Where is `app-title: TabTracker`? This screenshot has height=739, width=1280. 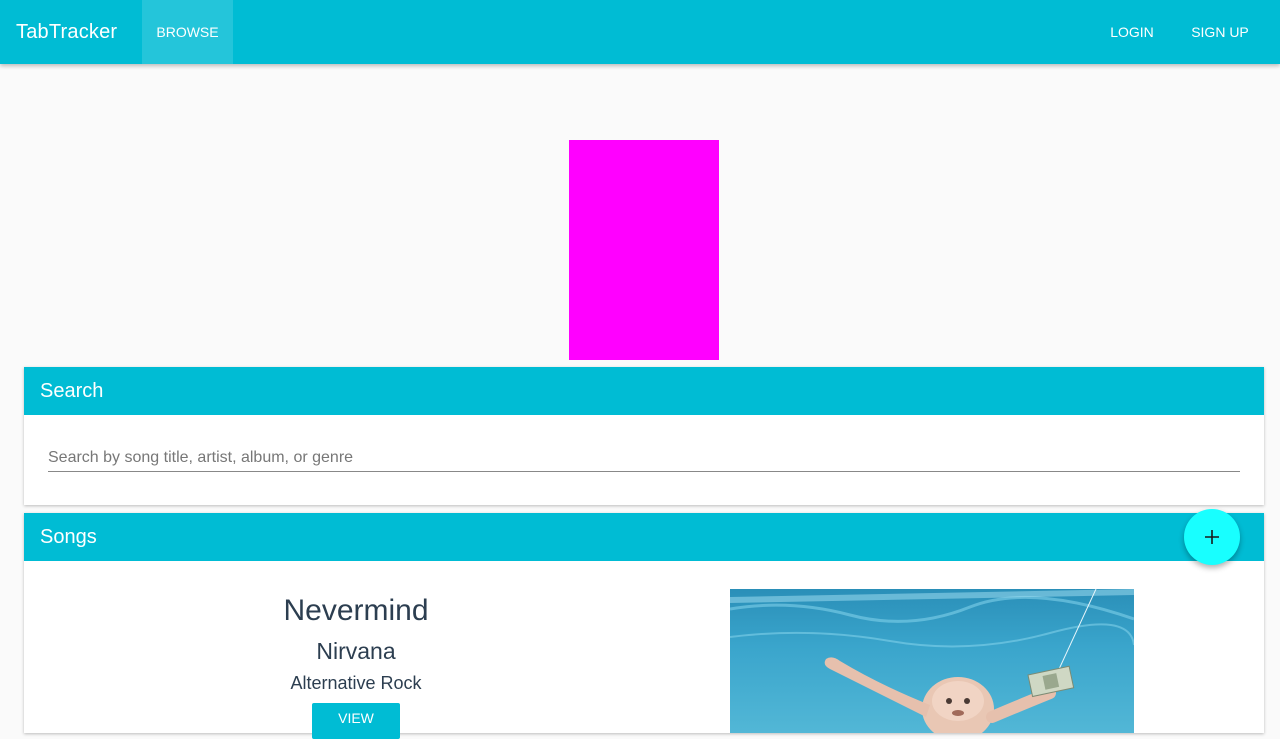 app-title: TabTracker is located at coordinates (66, 32).